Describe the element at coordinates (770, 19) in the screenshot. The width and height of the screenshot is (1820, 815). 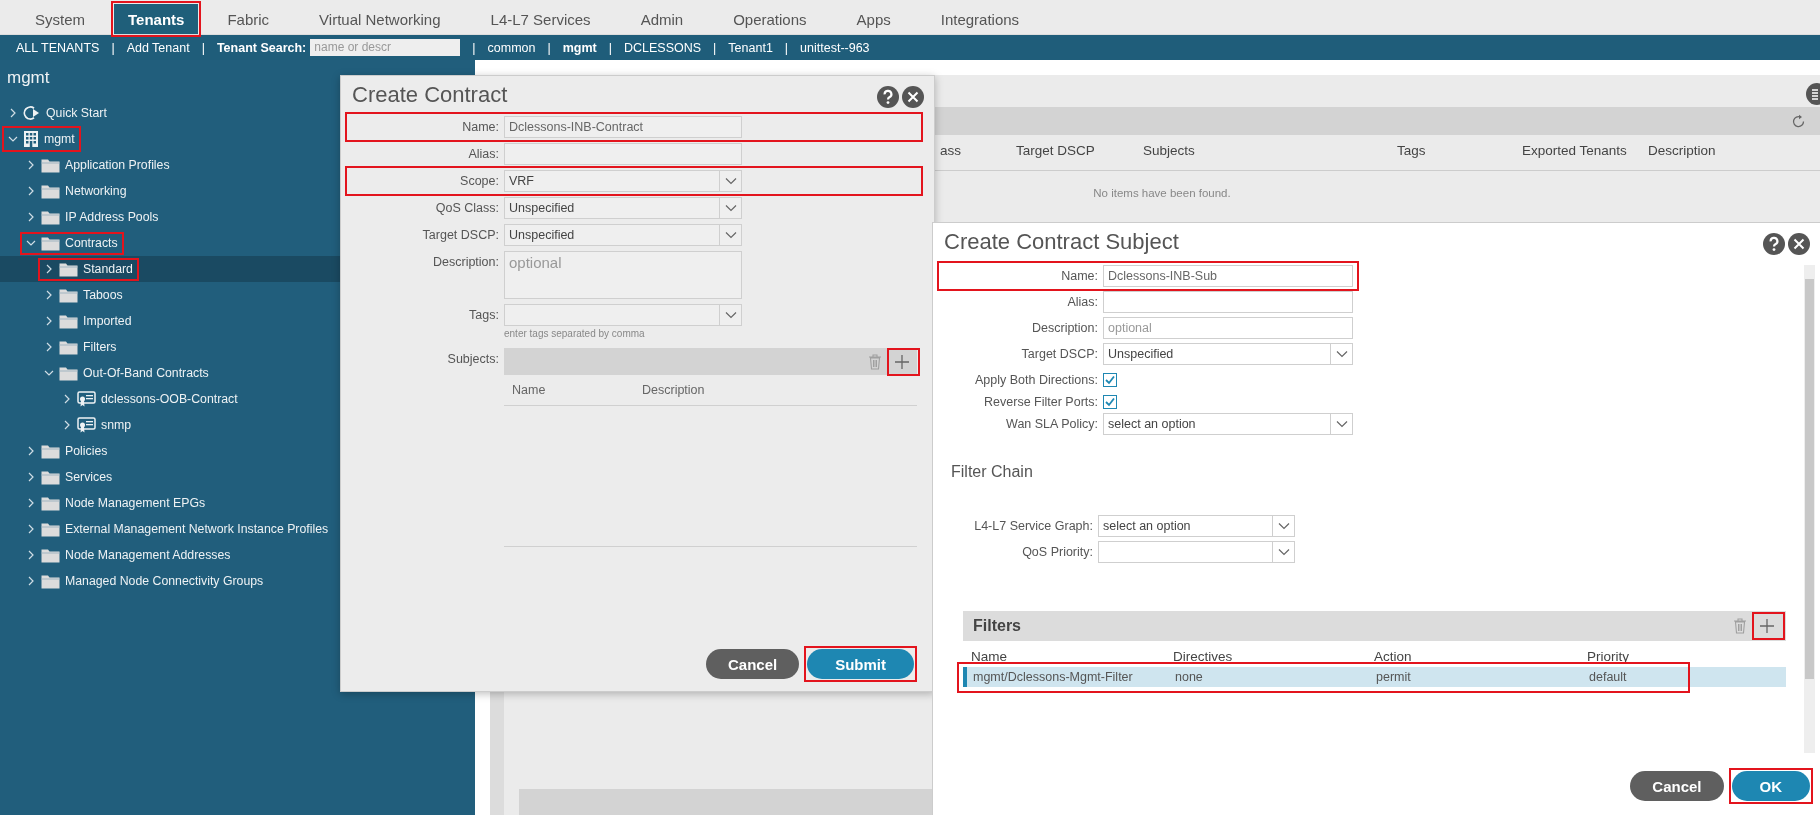
I see `nav-tab: Operations` at that location.